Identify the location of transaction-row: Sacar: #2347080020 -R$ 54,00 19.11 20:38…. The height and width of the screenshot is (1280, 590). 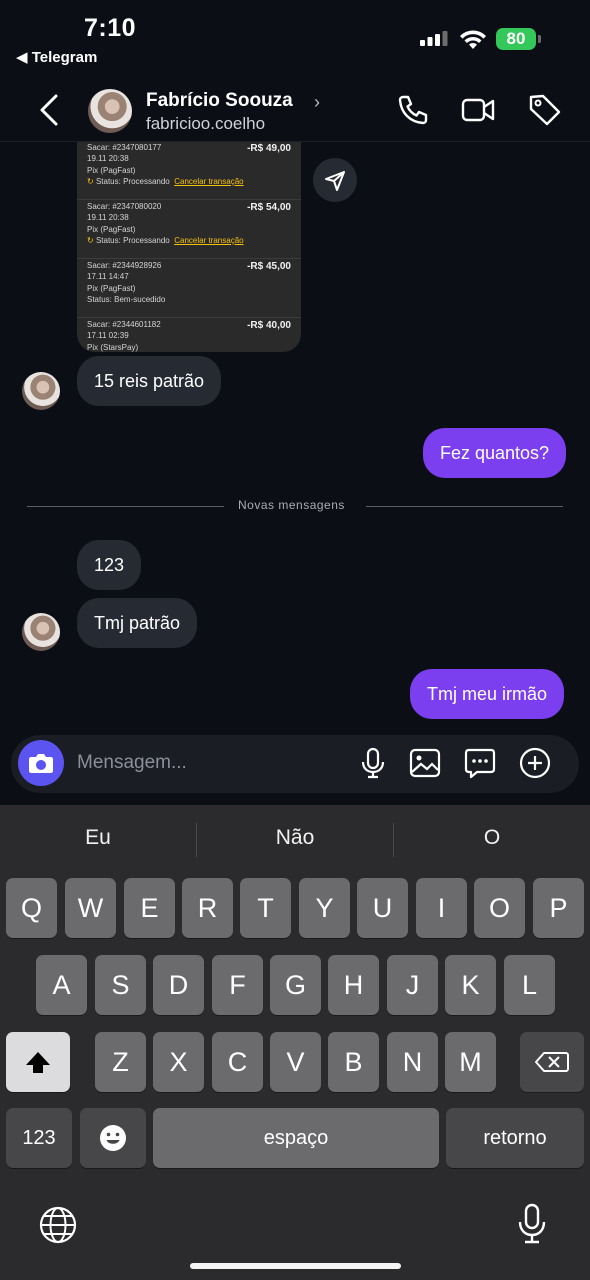
(189, 229).